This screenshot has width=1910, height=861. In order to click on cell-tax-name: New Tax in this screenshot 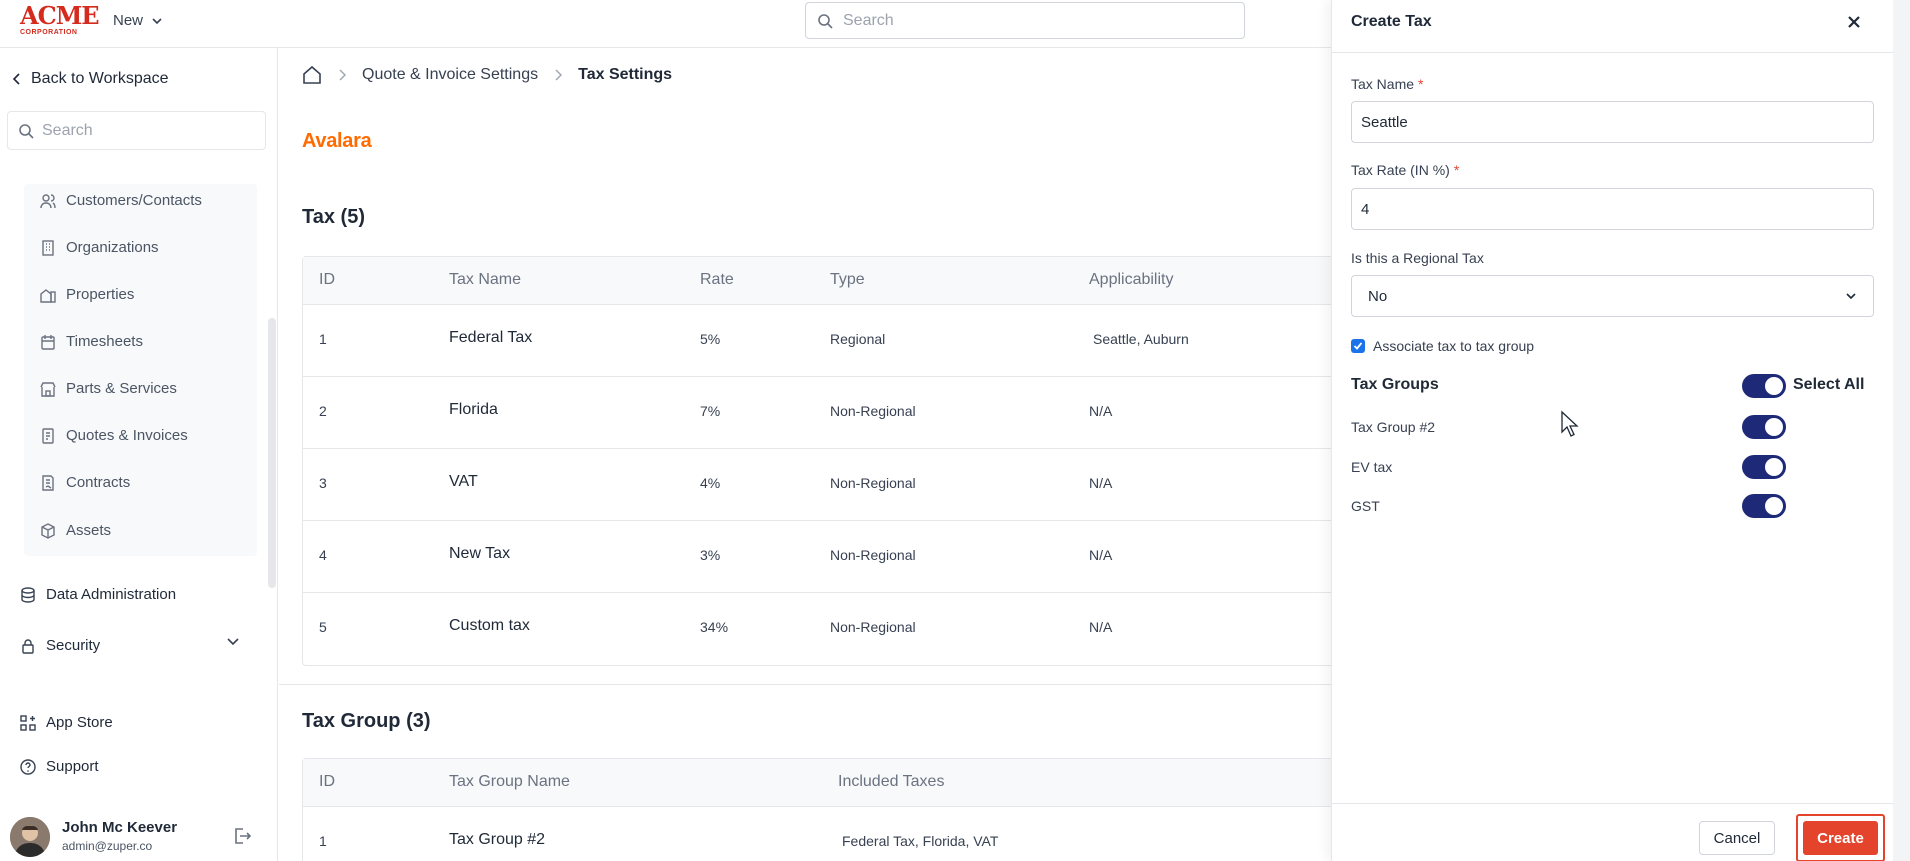, I will do `click(480, 553)`.